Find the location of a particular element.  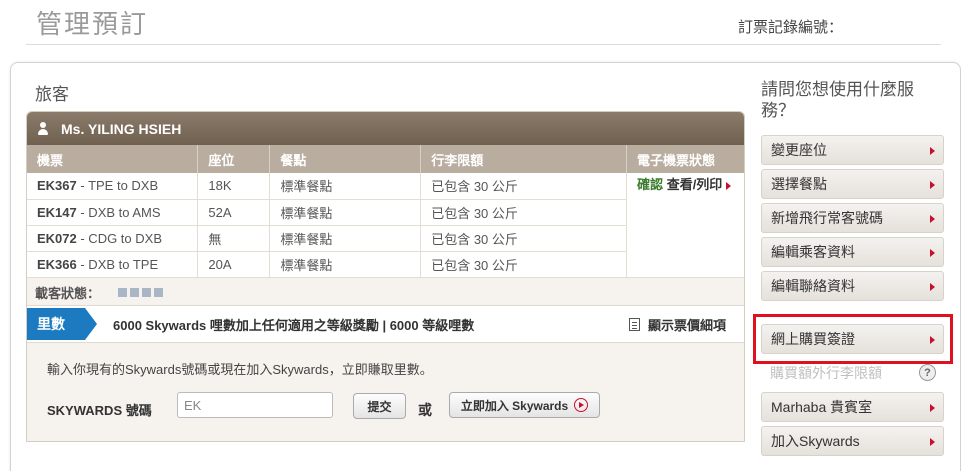

flight-cell: EK366 - DXB to TPE is located at coordinates (113, 264).